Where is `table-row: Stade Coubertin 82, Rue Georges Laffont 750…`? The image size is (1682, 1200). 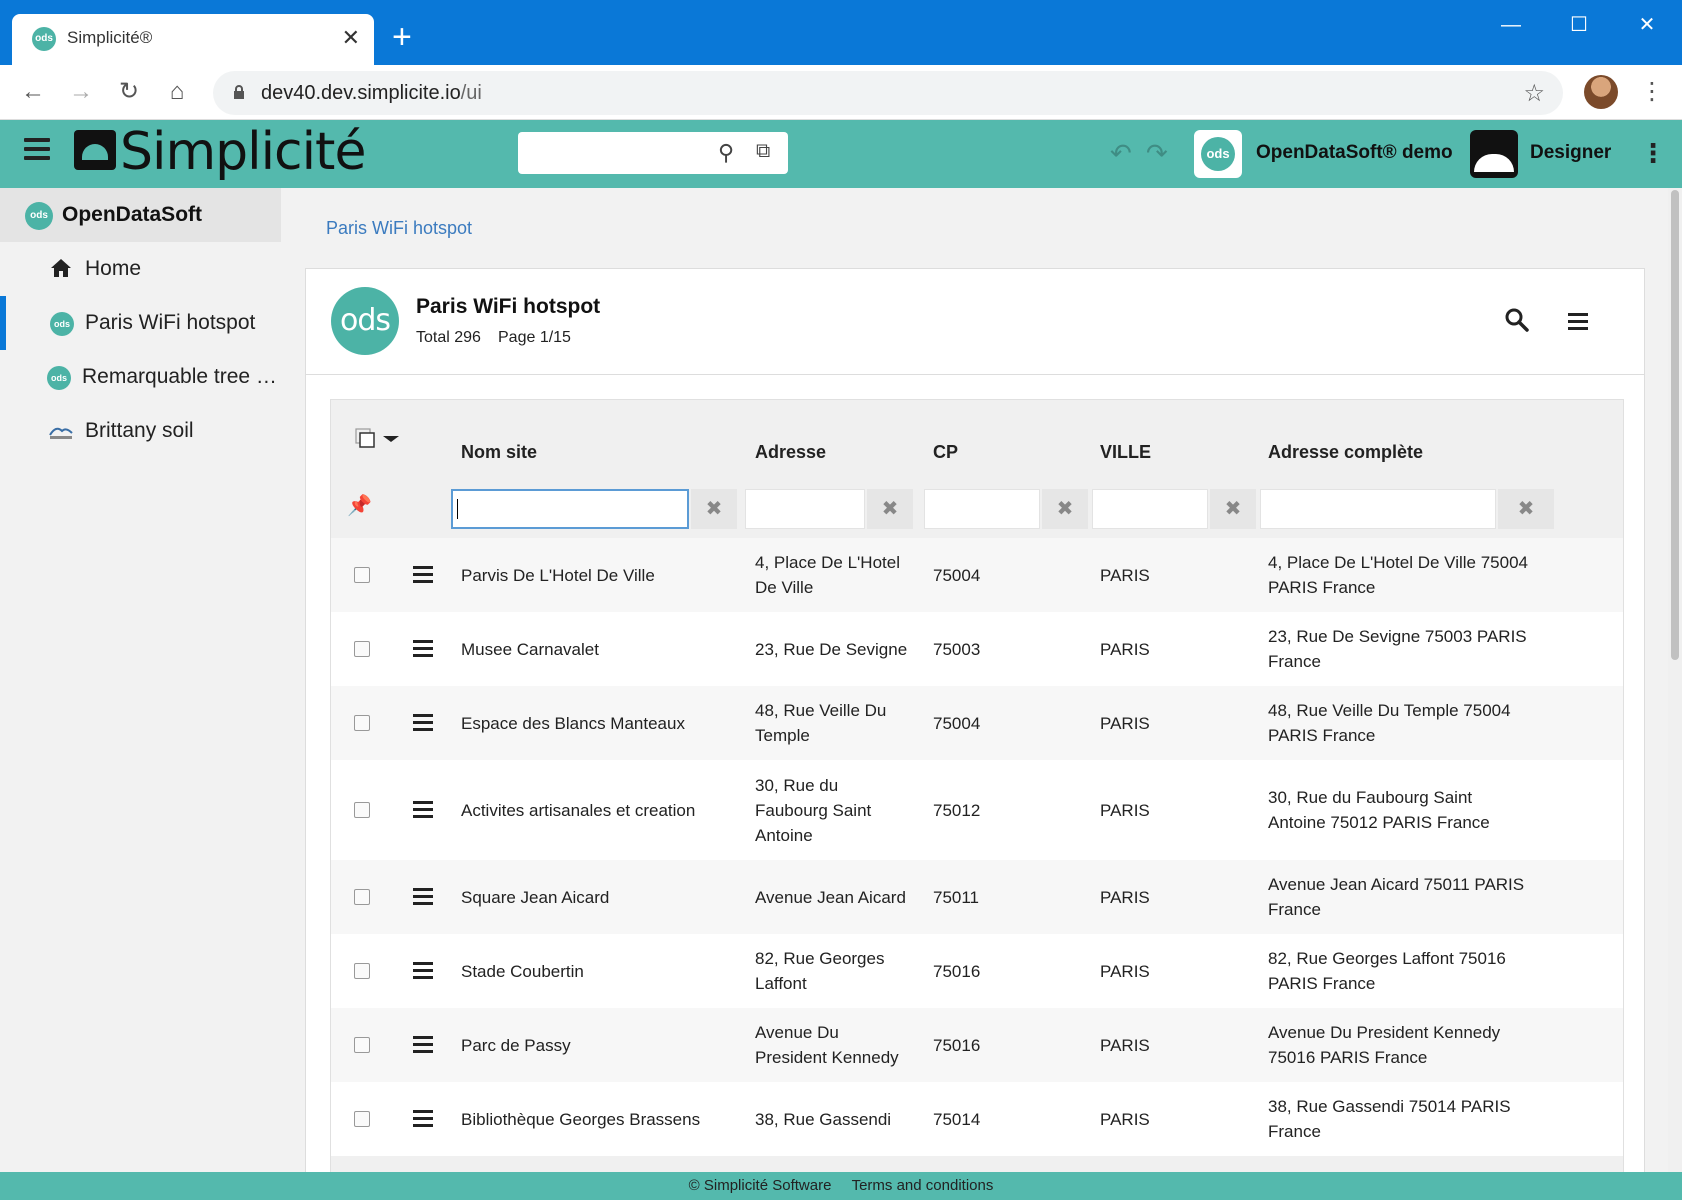
table-row: Stade Coubertin 82, Rue Georges Laffont 750… is located at coordinates (977, 971).